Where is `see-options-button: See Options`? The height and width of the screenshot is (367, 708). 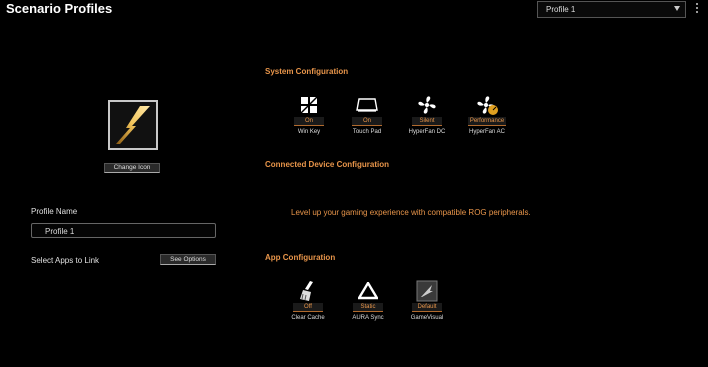
see-options-button: See Options is located at coordinates (188, 259).